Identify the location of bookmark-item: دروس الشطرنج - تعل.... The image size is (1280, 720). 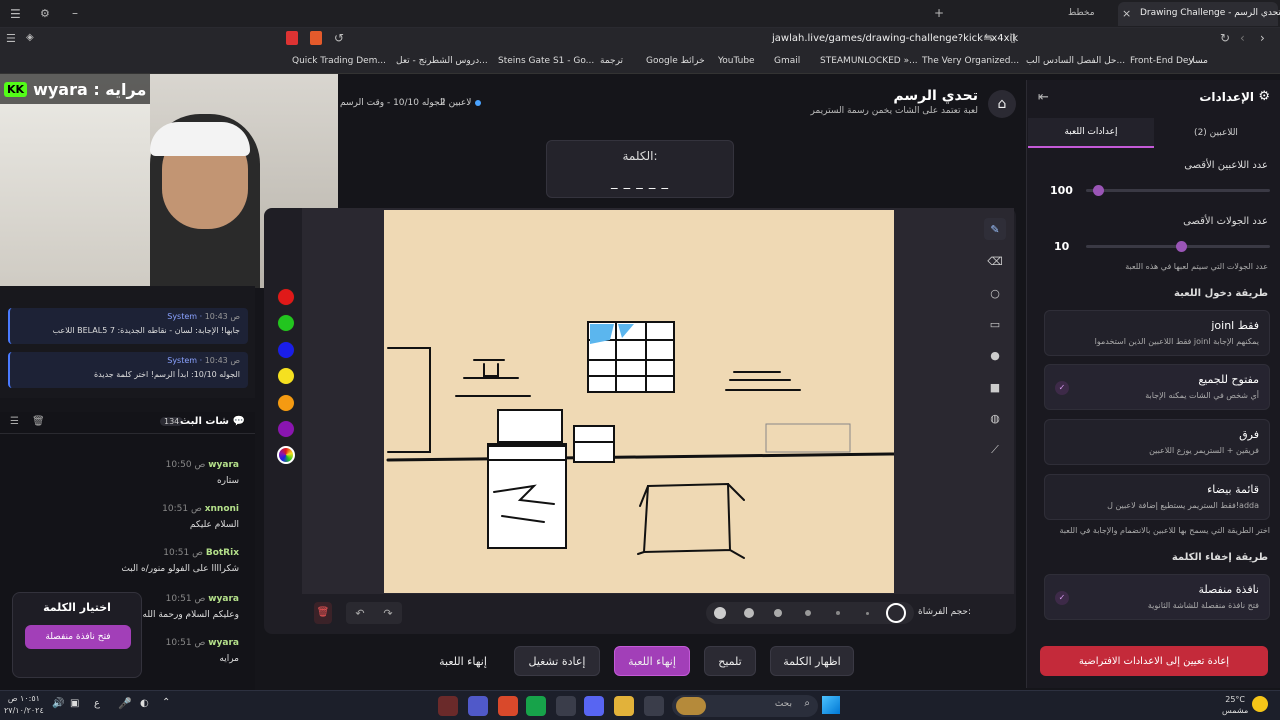
(442, 61).